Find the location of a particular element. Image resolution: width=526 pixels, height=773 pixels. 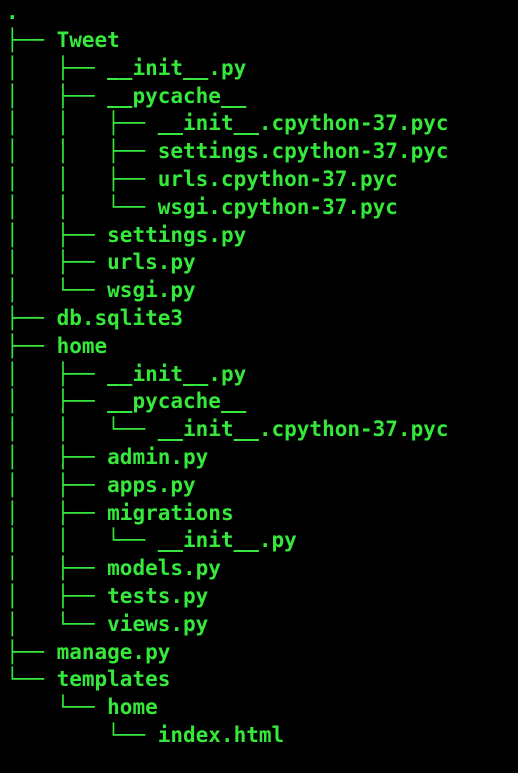

tree-row: └── home is located at coordinates (82, 707).